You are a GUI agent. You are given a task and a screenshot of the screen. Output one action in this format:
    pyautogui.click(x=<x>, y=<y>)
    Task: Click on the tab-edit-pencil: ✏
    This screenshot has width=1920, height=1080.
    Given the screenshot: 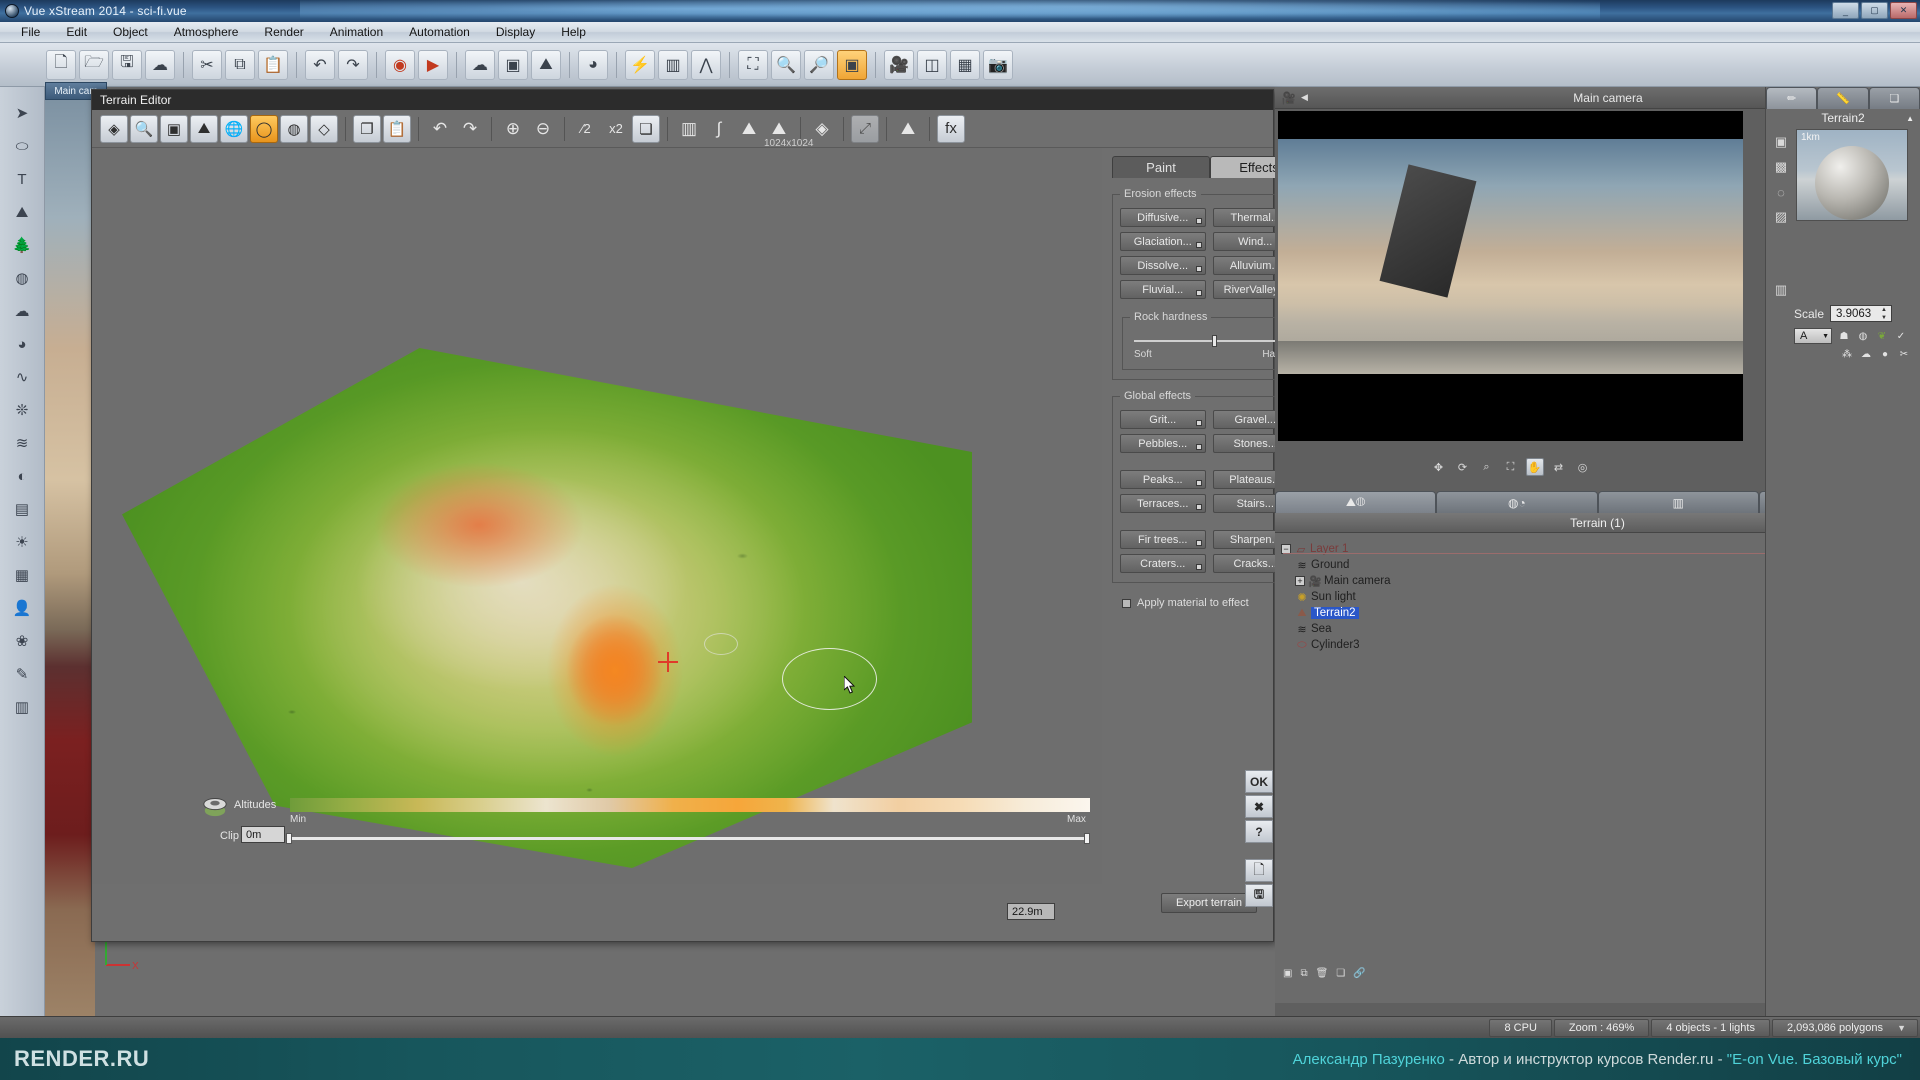 What is the action you would take?
    pyautogui.click(x=1792, y=98)
    